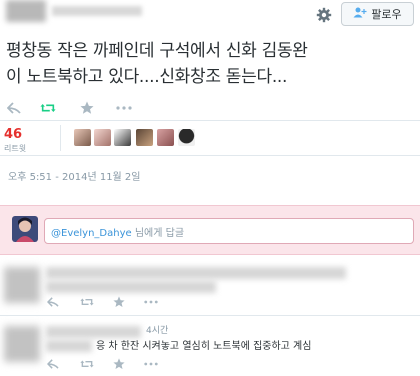 The width and height of the screenshot is (420, 376). Describe the element at coordinates (360, 14) in the screenshot. I see `follow-person-plus-icon` at that location.